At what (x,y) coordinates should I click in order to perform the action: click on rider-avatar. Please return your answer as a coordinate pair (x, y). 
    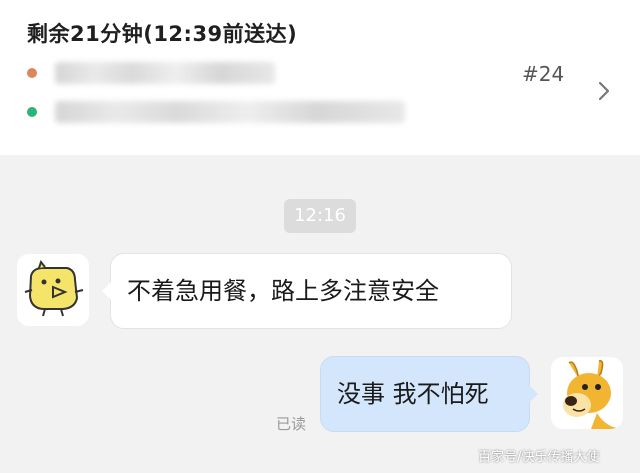
    Looking at the image, I should click on (53, 290).